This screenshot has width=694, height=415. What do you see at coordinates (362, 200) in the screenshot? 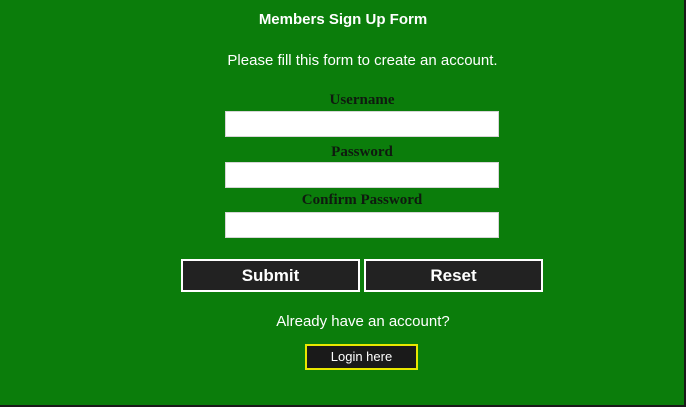
I see `confirm-password-label: Confirm Password` at bounding box center [362, 200].